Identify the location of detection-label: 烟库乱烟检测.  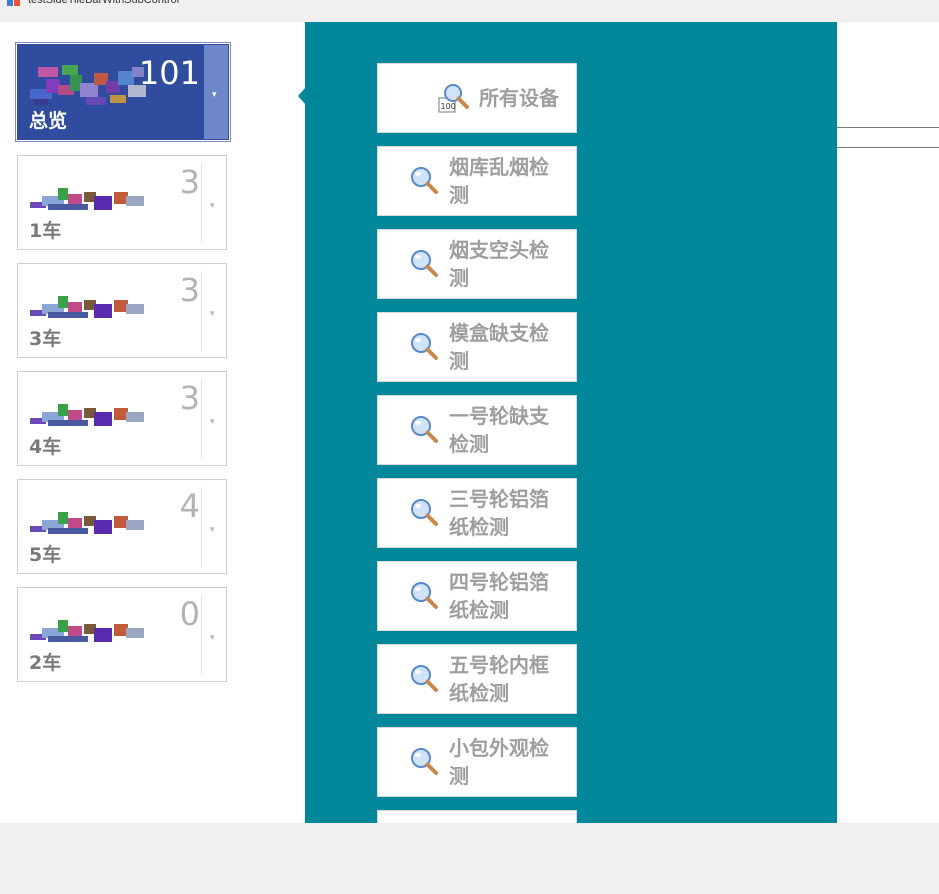
(499, 181).